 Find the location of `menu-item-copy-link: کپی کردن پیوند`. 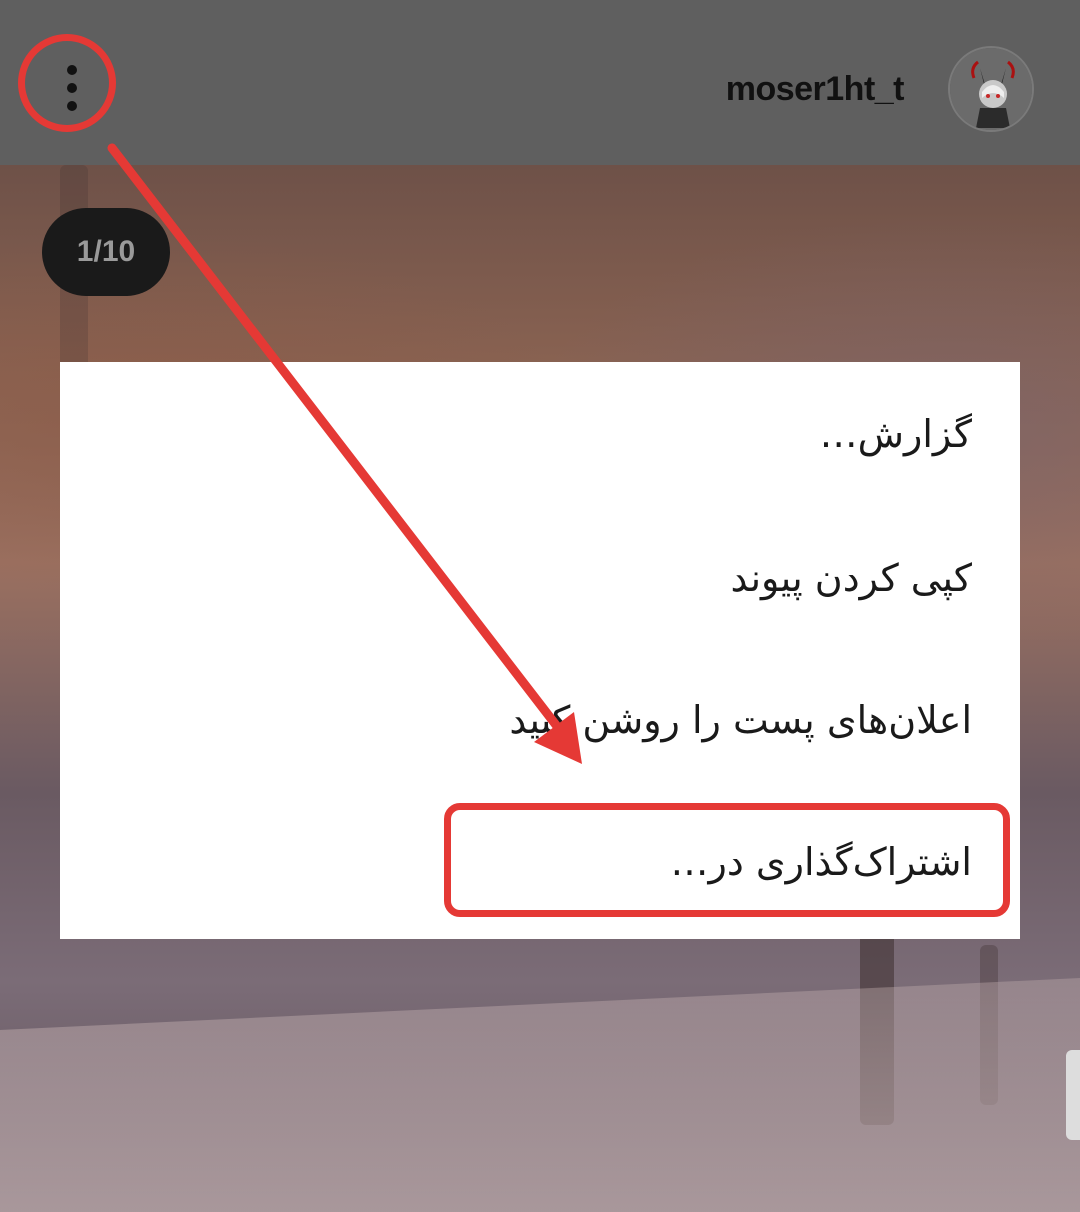

menu-item-copy-link: کپی کردن پیوند is located at coordinates (851, 578).